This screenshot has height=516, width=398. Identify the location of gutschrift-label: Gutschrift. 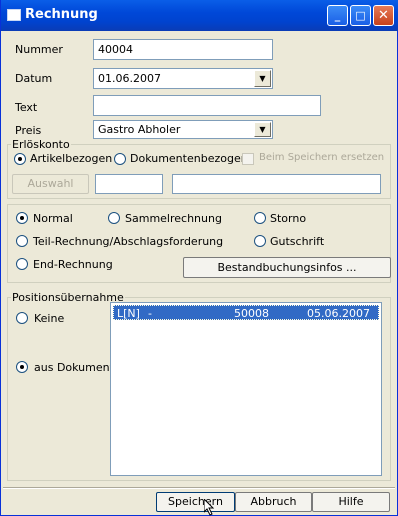
(297, 241).